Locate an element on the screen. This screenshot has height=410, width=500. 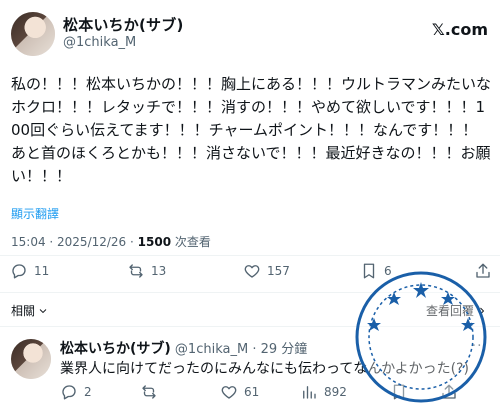
reply-display-name: 松本いちか(サブ) is located at coordinates (115, 349).